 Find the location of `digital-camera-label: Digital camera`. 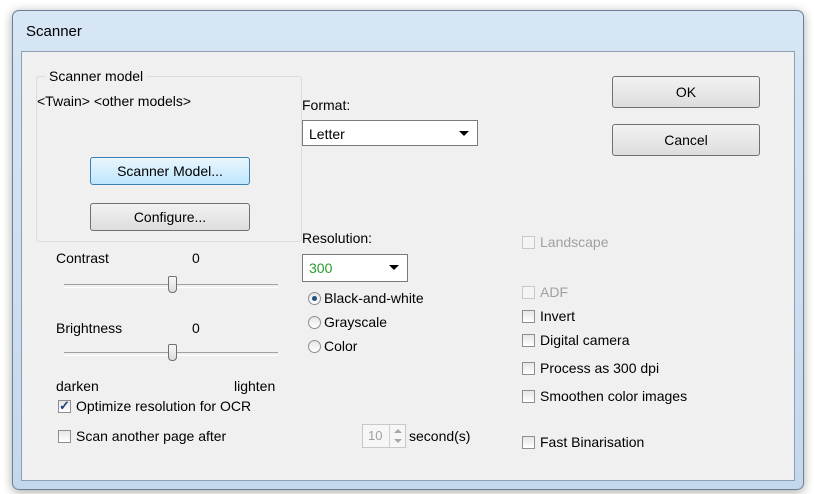

digital-camera-label: Digital camera is located at coordinates (584, 340).